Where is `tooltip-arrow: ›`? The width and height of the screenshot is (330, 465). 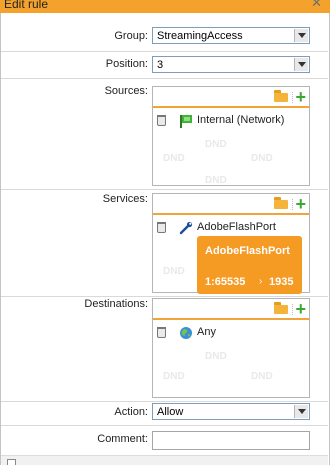 tooltip-arrow: › is located at coordinates (261, 281).